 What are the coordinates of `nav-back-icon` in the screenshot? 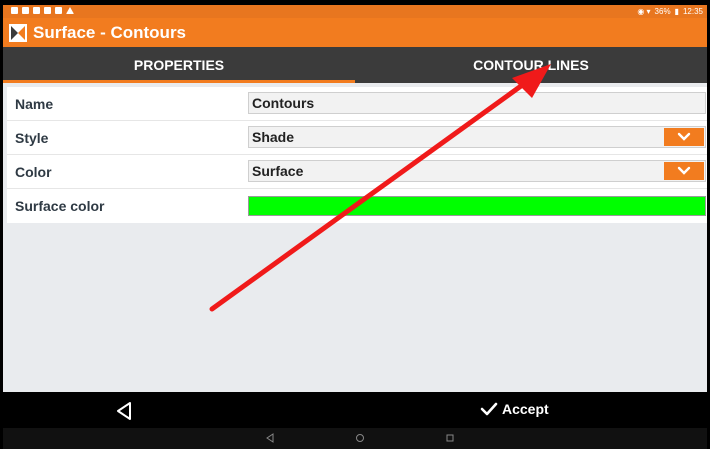 It's located at (270, 438).